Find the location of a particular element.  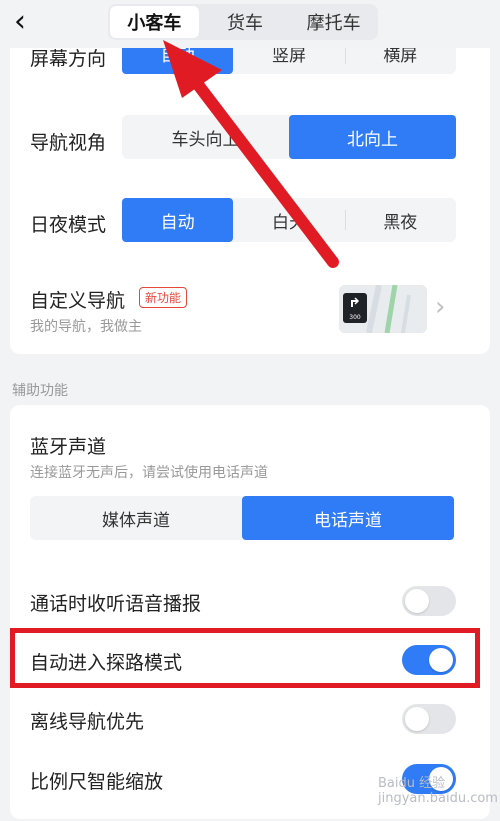

day-night-auto: 自动 is located at coordinates (178, 220).